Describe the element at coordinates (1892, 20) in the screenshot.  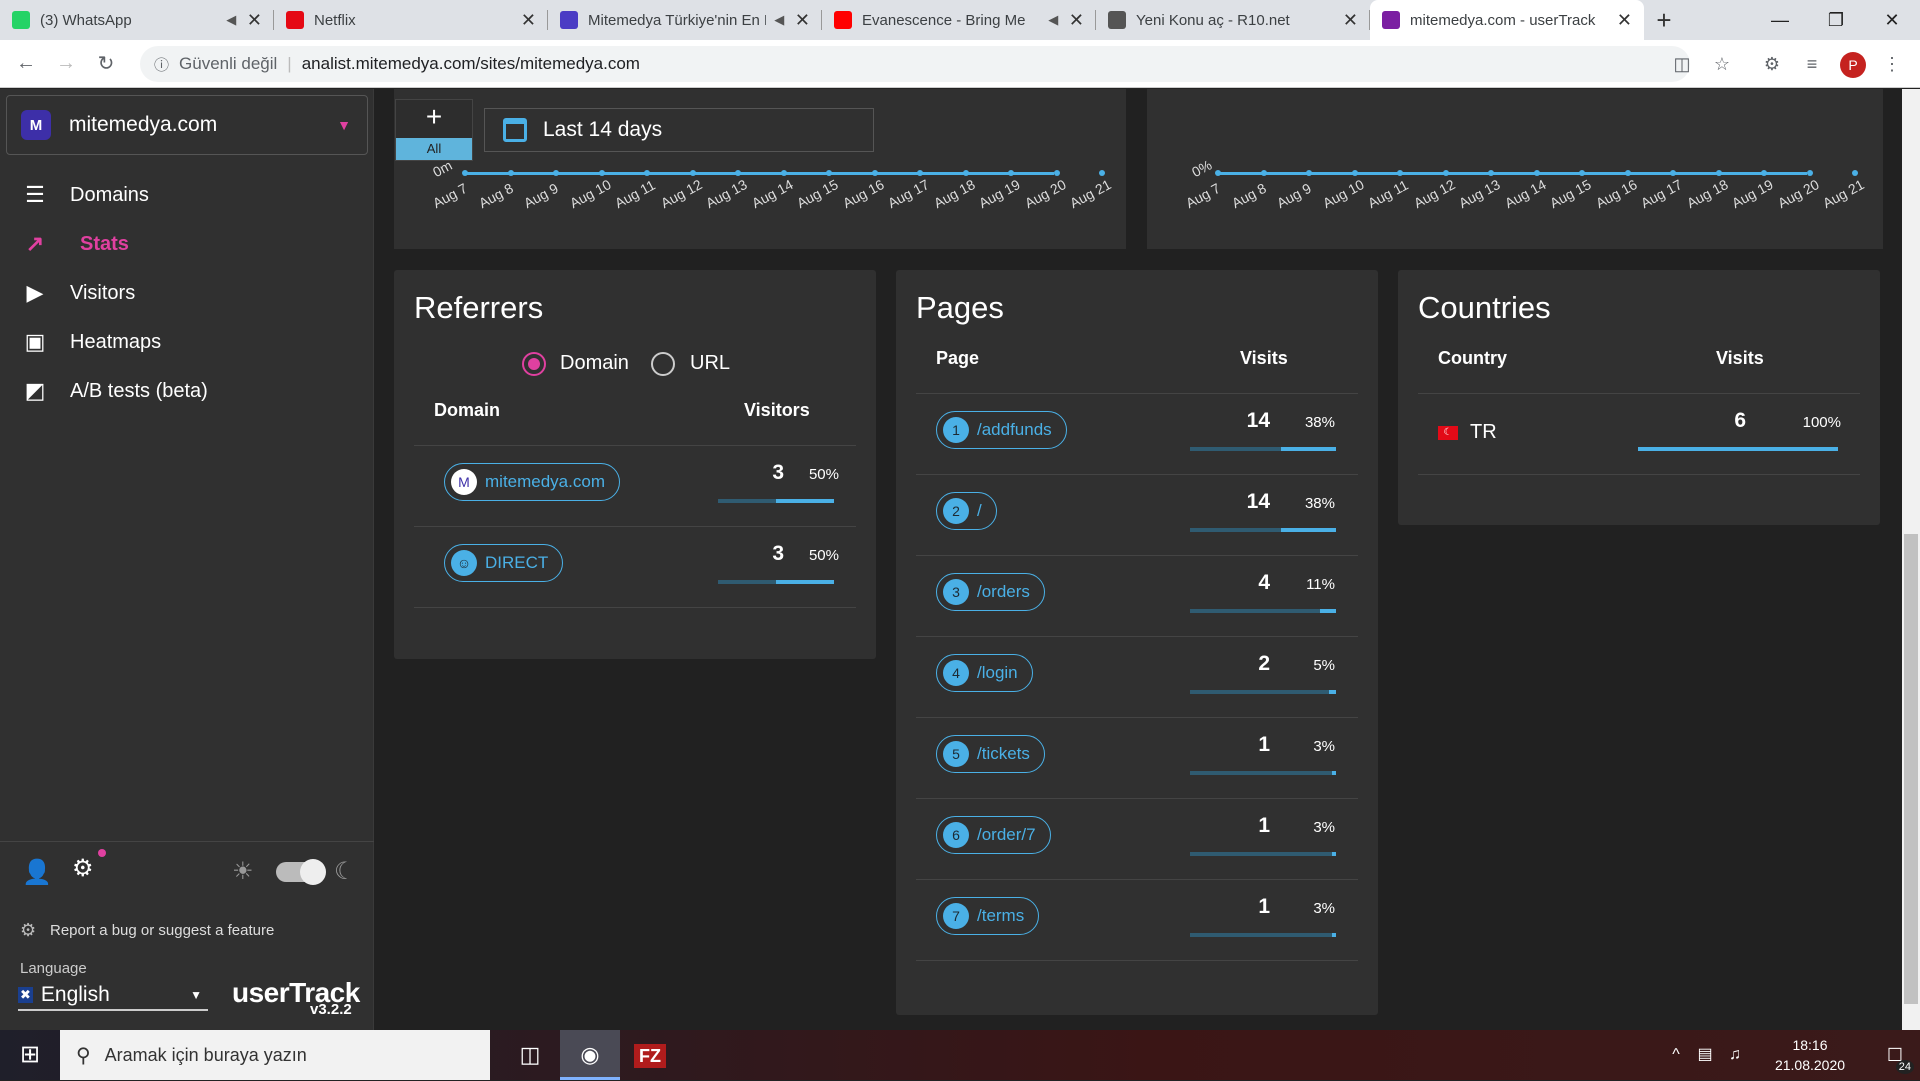
I see `close-window-button: ✕` at that location.